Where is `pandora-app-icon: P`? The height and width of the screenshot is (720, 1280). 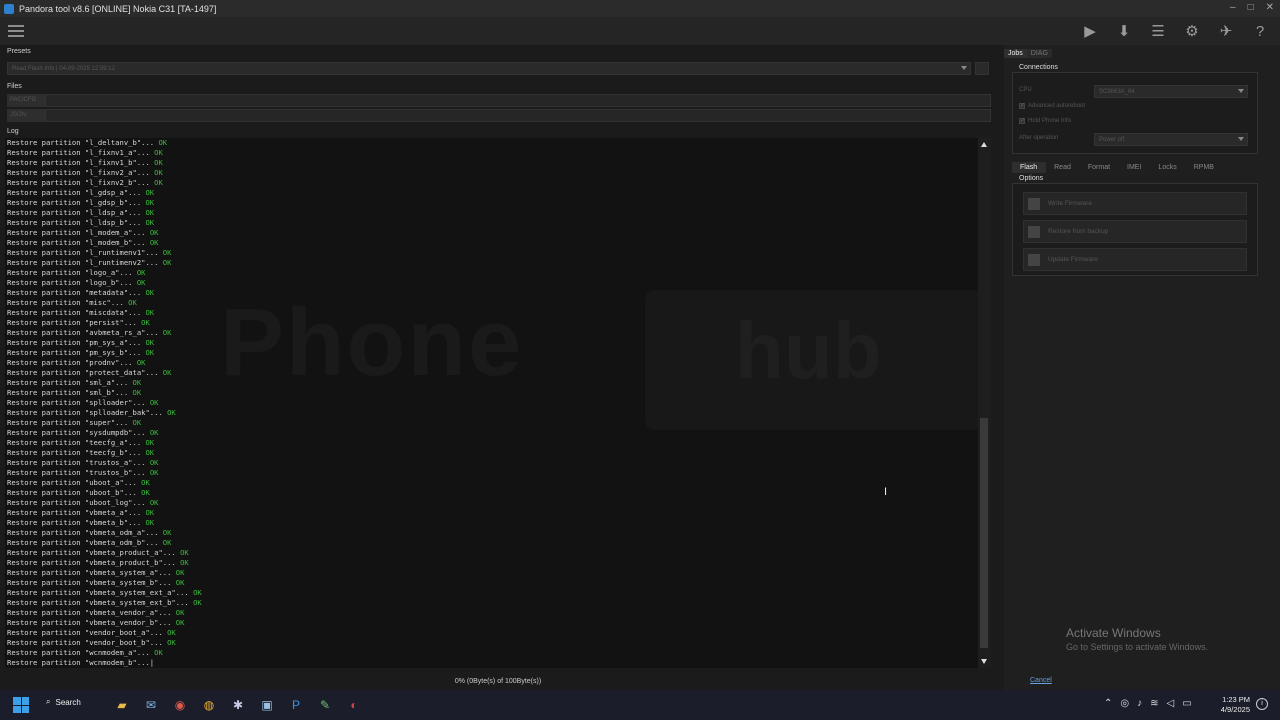
pandora-app-icon: P is located at coordinates (296, 705).